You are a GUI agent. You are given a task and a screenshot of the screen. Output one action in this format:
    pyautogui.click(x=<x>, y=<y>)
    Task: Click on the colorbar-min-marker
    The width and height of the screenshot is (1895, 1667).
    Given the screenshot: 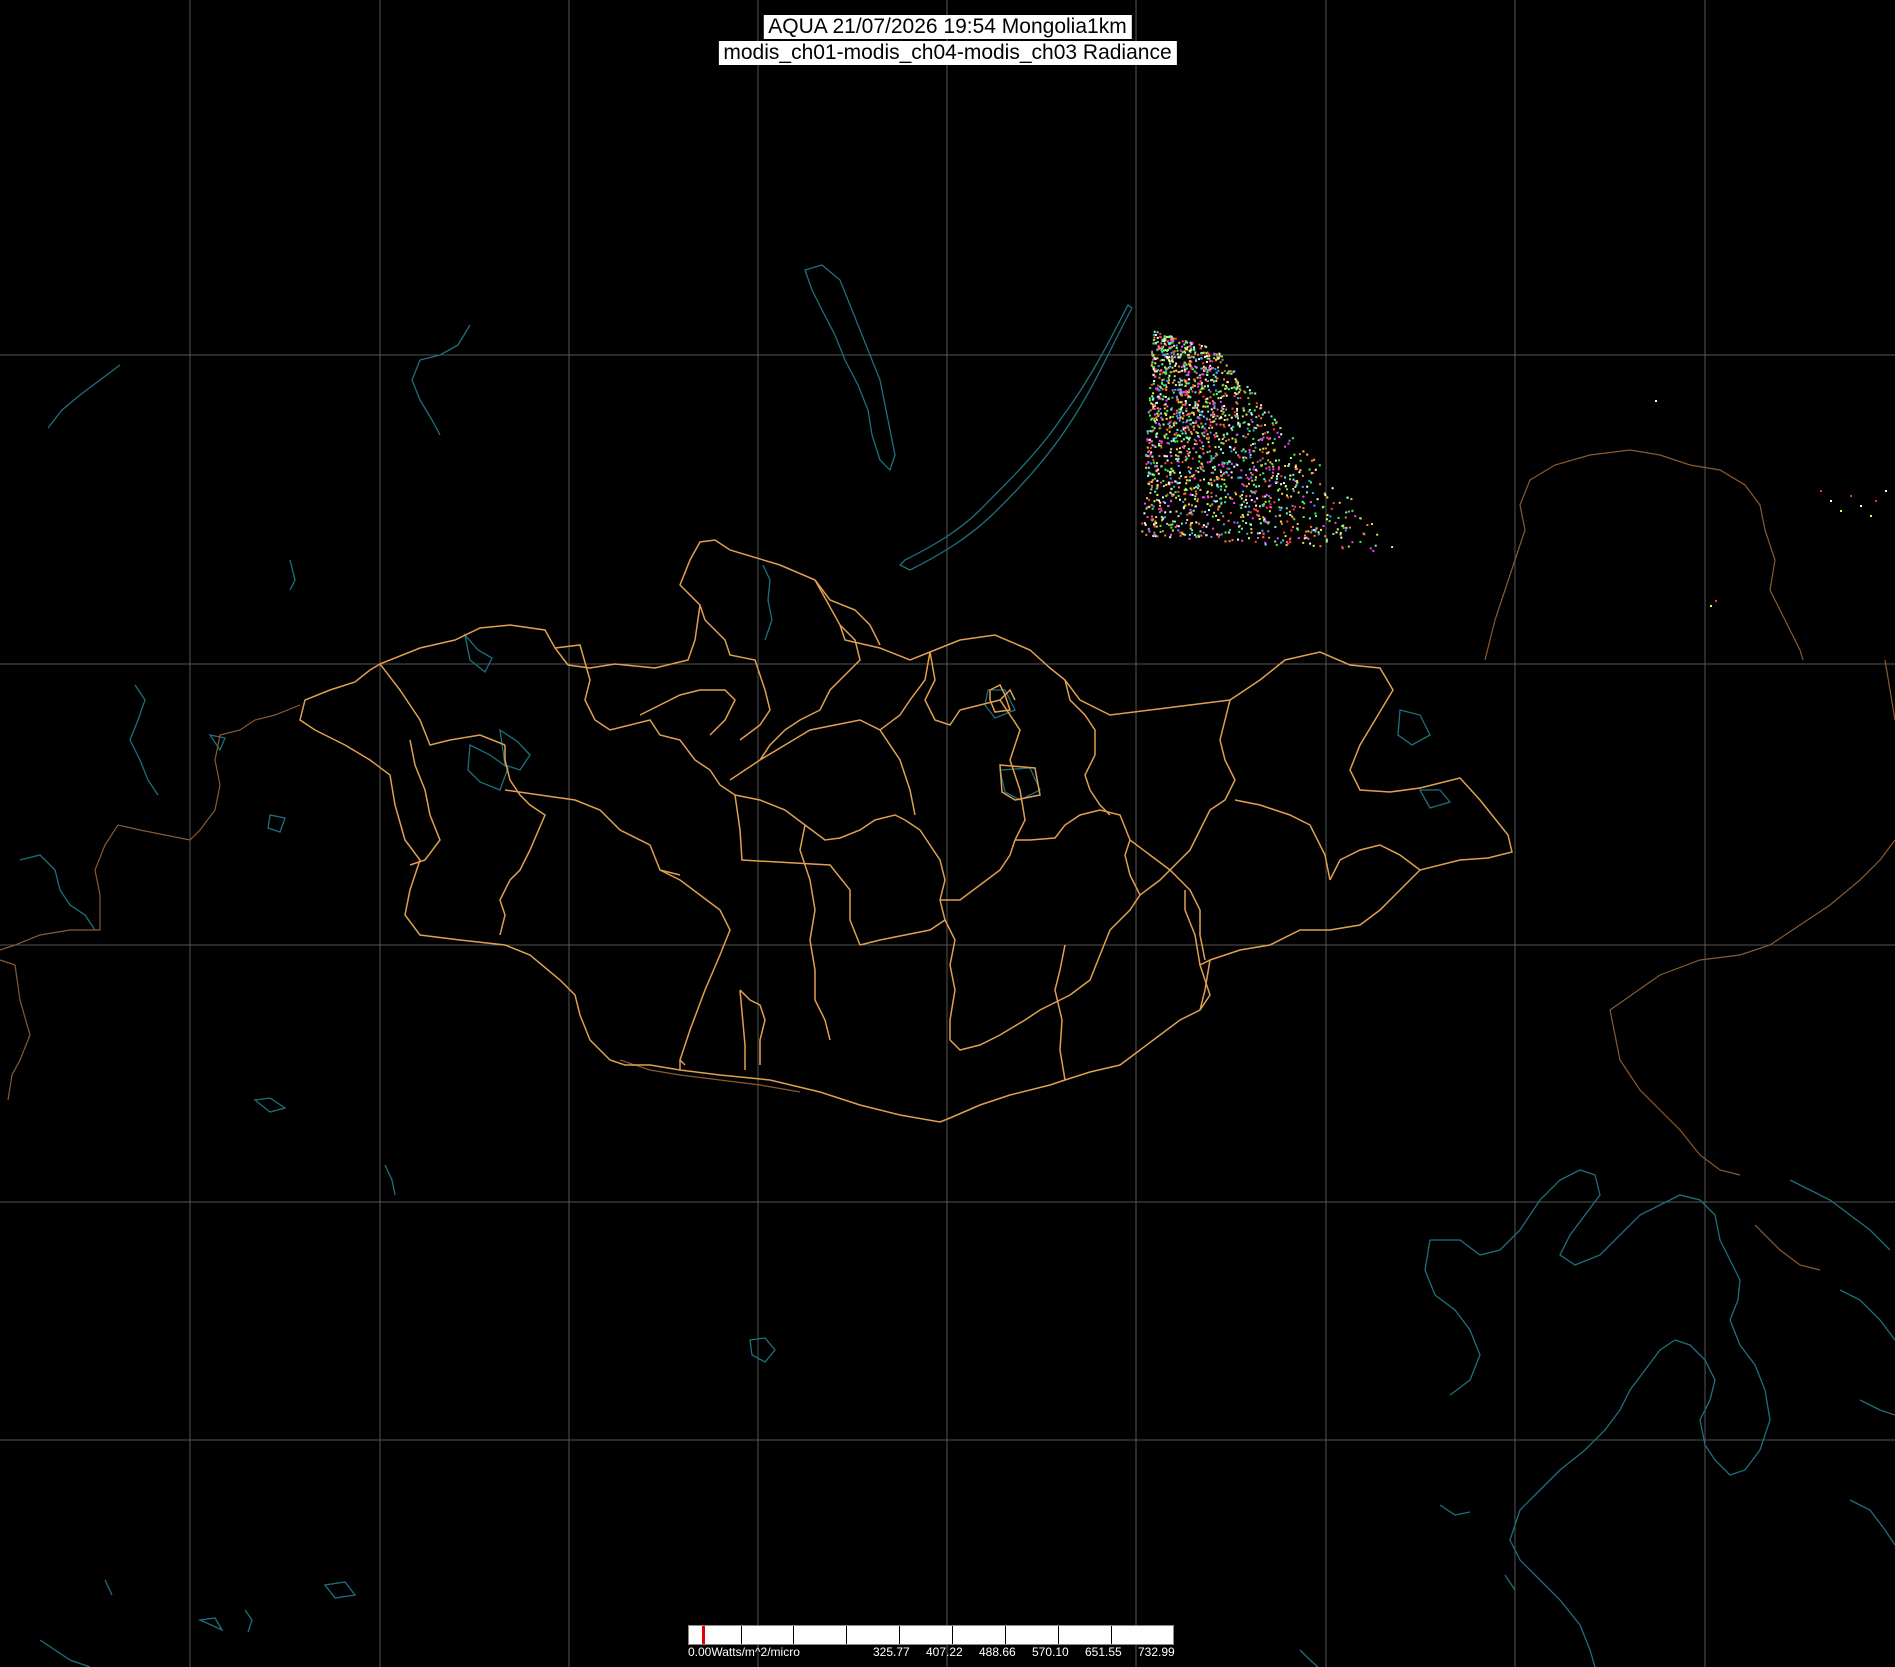 What is the action you would take?
    pyautogui.click(x=703, y=1635)
    